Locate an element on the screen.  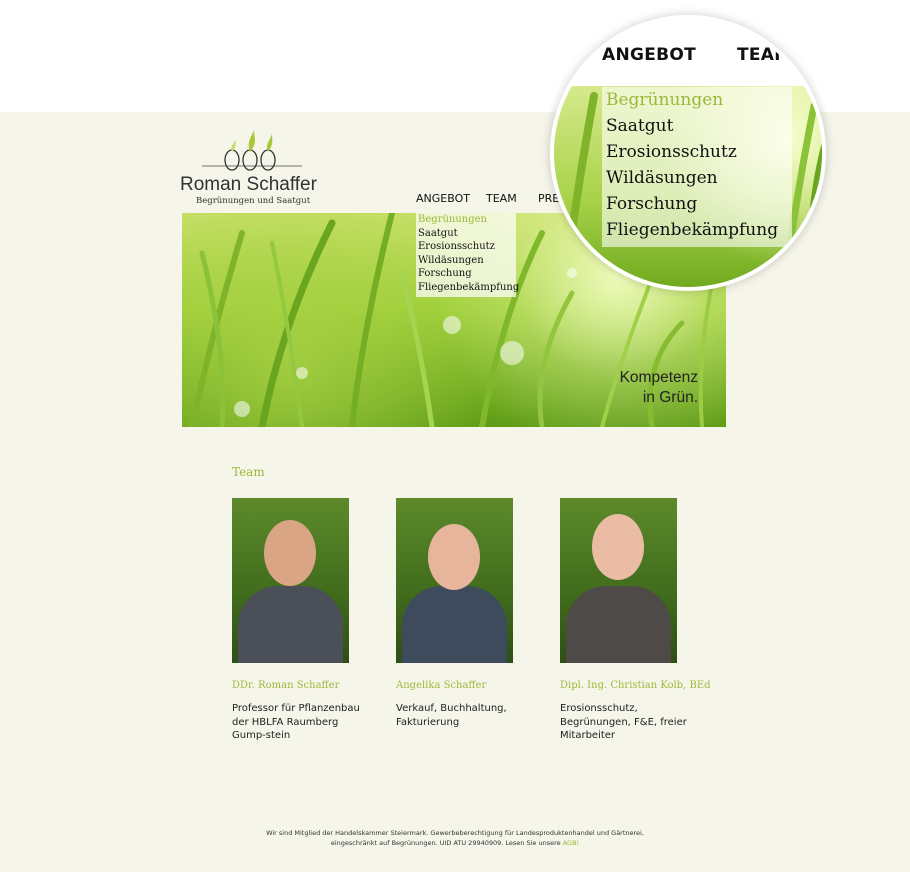
zoom-nav-team: TEAM is located at coordinates (764, 55).